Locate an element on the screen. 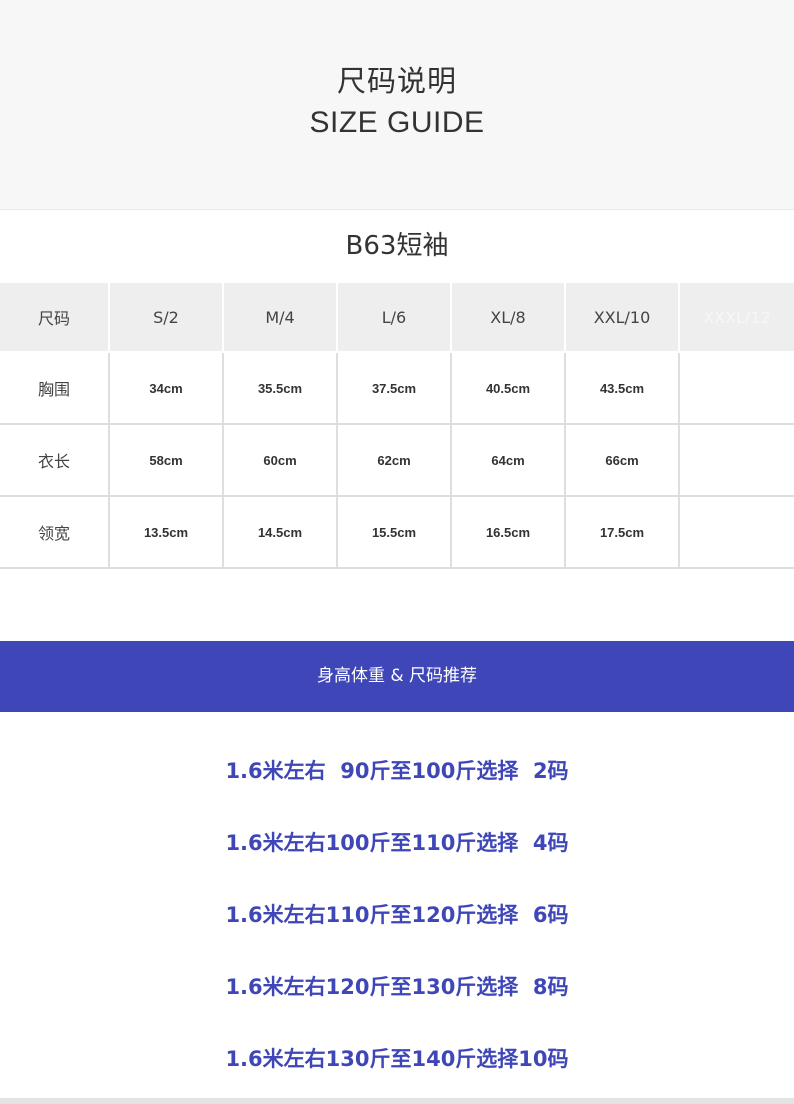 The image size is (794, 1104). table-cell: 16.5cm is located at coordinates (508, 532).